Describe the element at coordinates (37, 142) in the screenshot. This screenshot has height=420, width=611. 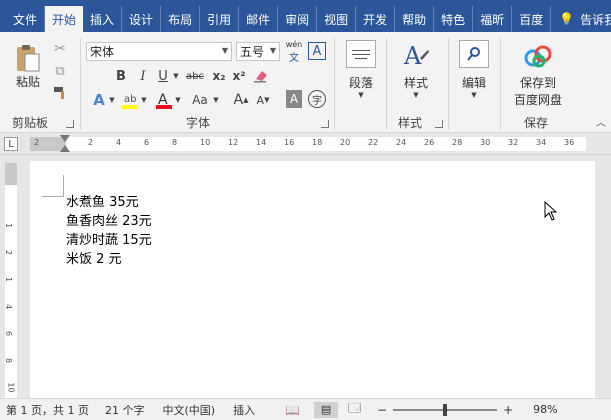
I see `ruler-tick: 2` at that location.